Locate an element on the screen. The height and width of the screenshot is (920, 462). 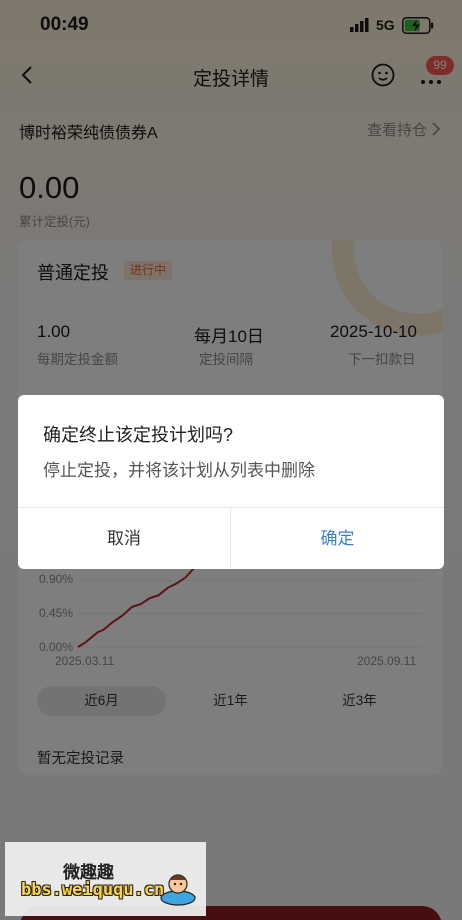
dialog-message: 停止定投，并将该计划从列表中删除 is located at coordinates (179, 470).